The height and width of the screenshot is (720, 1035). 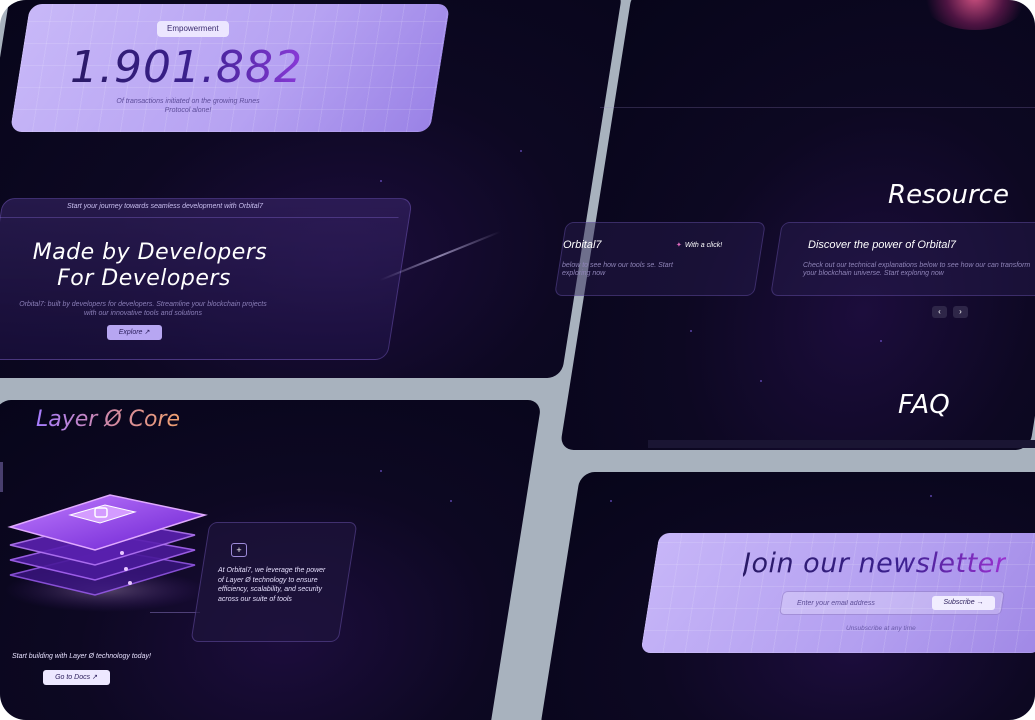 I want to click on newsletter-title: Join our newsletter, so click(x=875, y=563).